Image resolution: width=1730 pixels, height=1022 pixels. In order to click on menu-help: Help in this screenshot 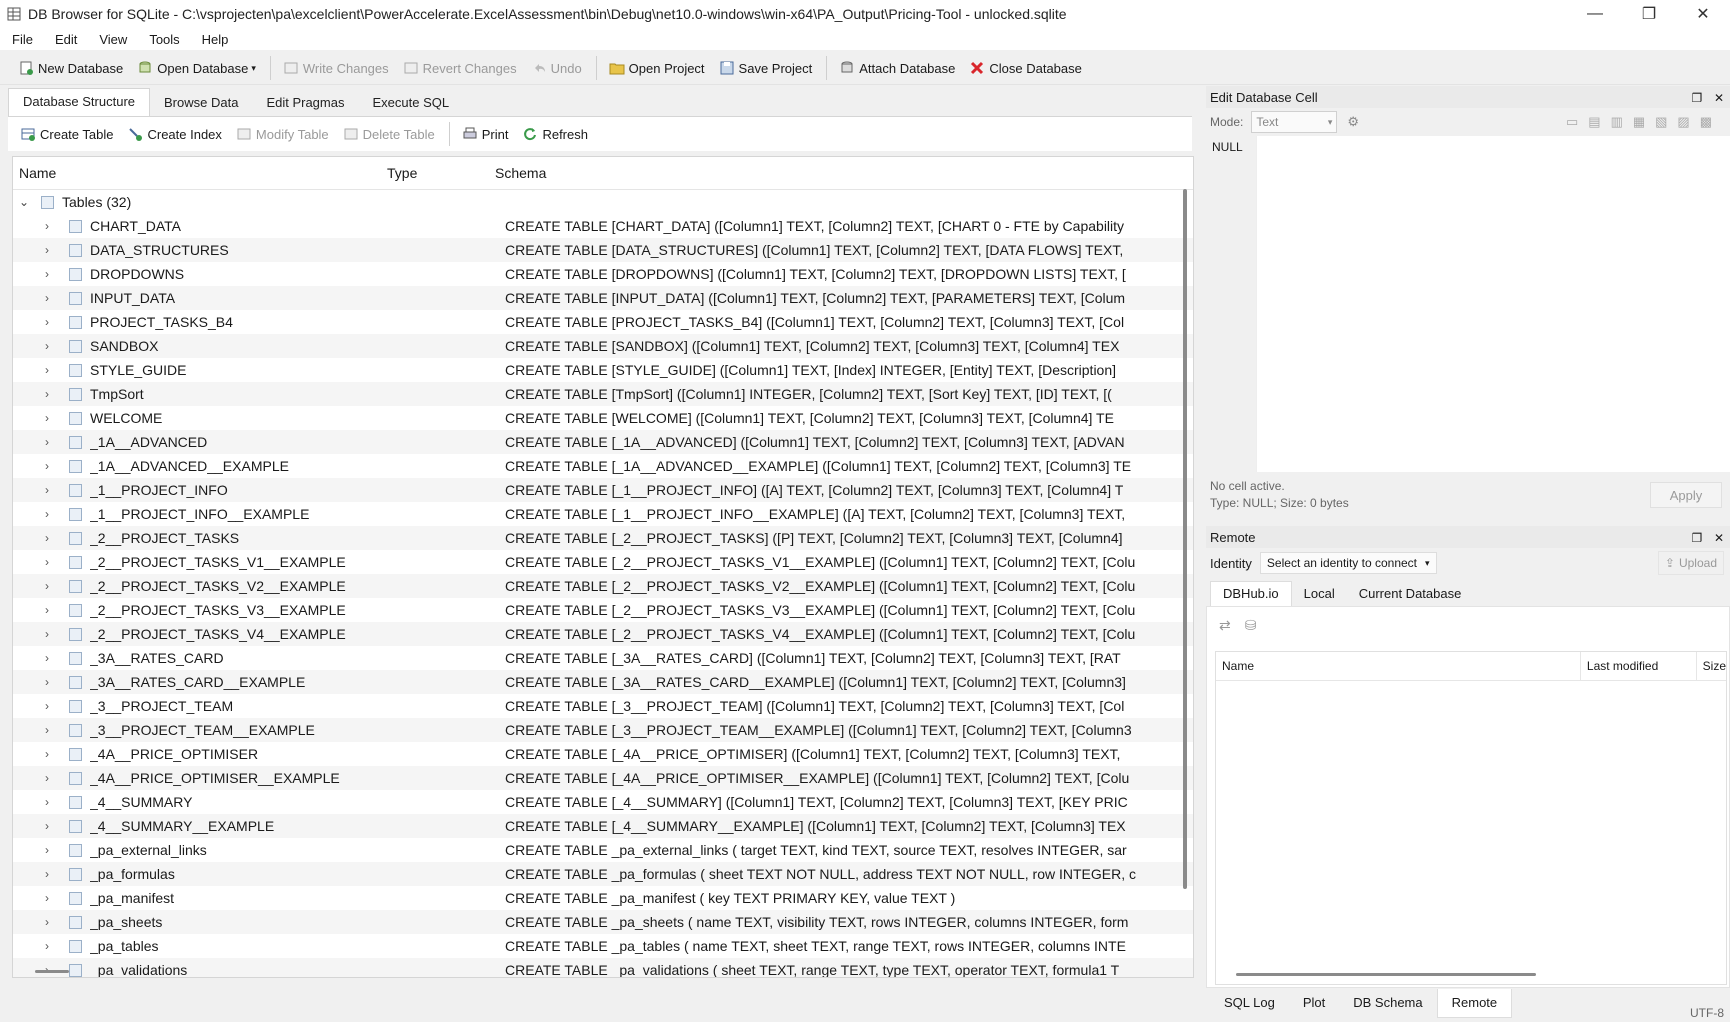, I will do `click(214, 39)`.